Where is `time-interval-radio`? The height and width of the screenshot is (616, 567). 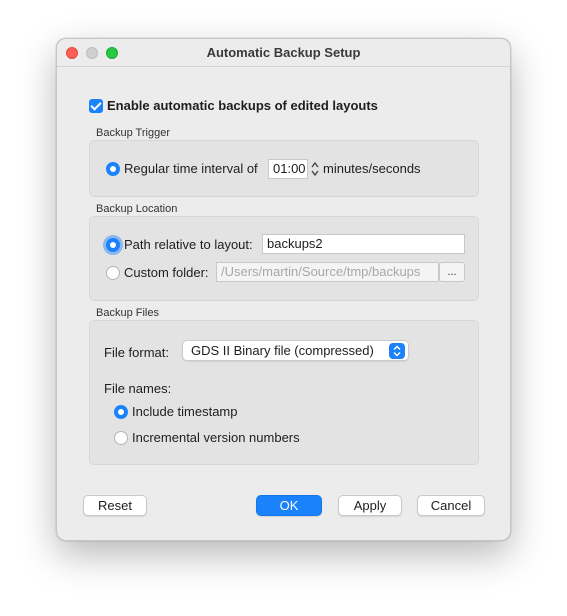 time-interval-radio is located at coordinates (113, 169).